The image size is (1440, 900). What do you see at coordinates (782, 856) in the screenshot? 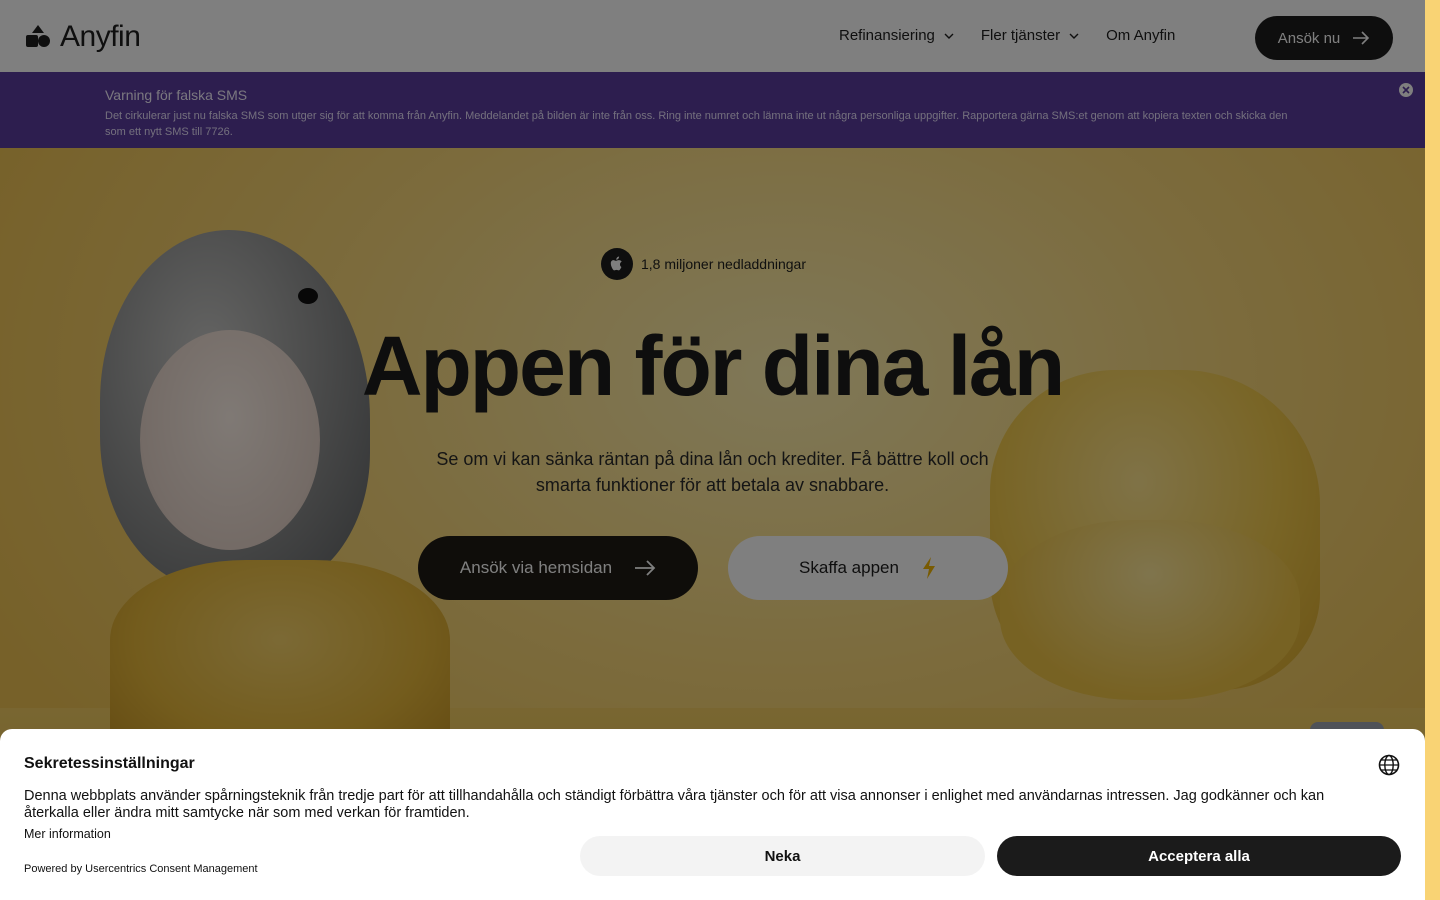
I see `deny-button: Neka` at bounding box center [782, 856].